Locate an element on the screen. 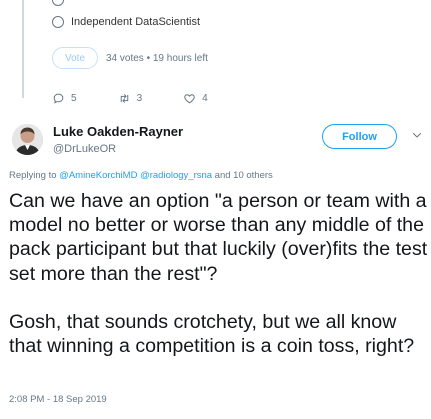 The height and width of the screenshot is (419, 431). author-handle: @DrLukeOR is located at coordinates (84, 149).